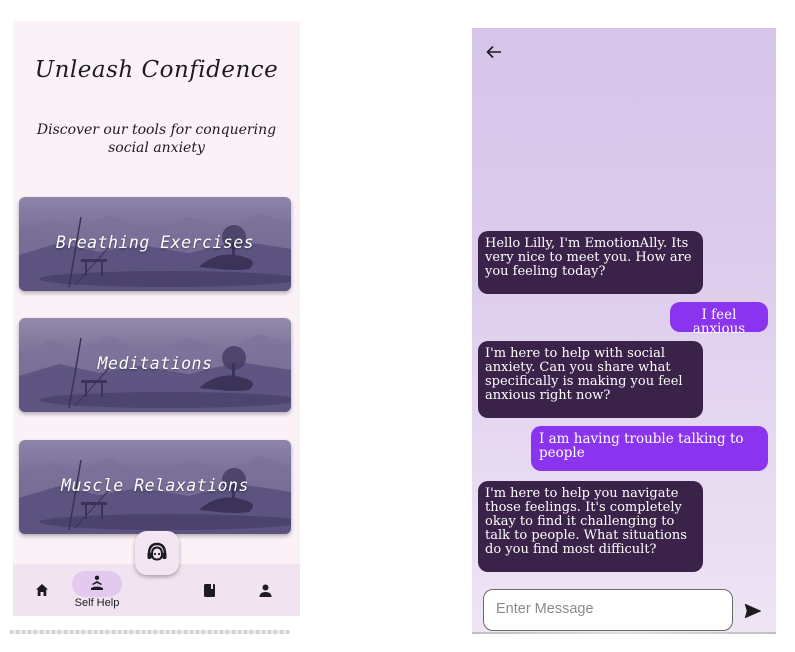  I want to click on muscle-relaxations-card: Muscle Relaxations, so click(155, 487).